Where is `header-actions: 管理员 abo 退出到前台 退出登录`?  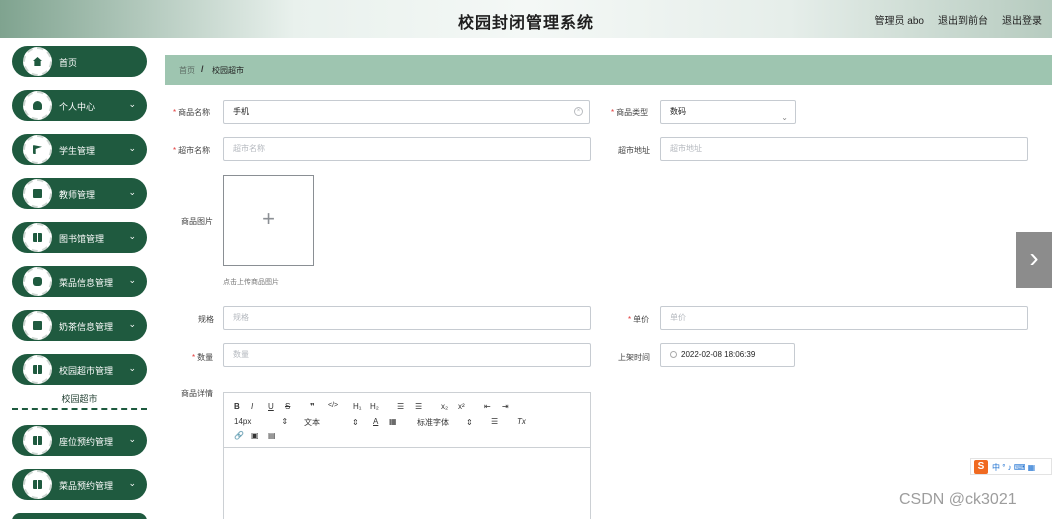 header-actions: 管理员 abo 退出到前台 退出登录 is located at coordinates (958, 19).